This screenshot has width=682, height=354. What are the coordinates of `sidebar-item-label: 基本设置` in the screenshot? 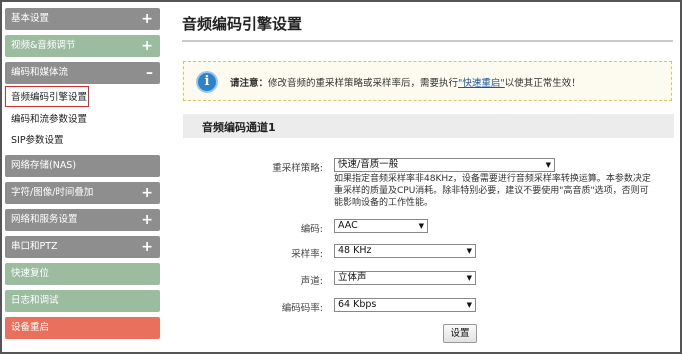 It's located at (30, 18).